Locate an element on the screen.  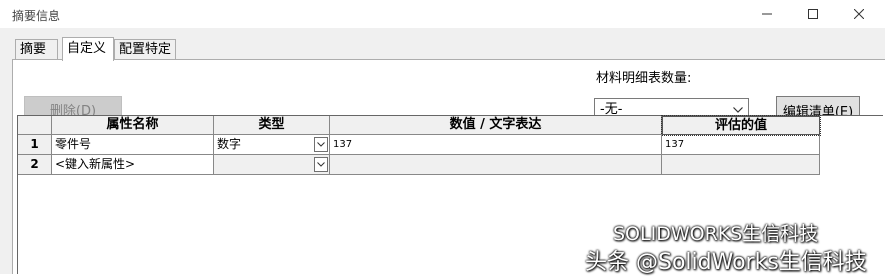
column-header-value: 数值 / 文字表达 is located at coordinates (496, 125).